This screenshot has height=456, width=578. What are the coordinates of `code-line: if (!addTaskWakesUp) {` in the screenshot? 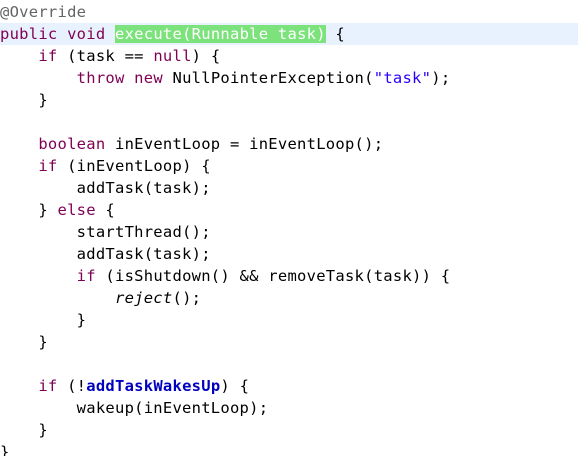 It's located at (289, 386).